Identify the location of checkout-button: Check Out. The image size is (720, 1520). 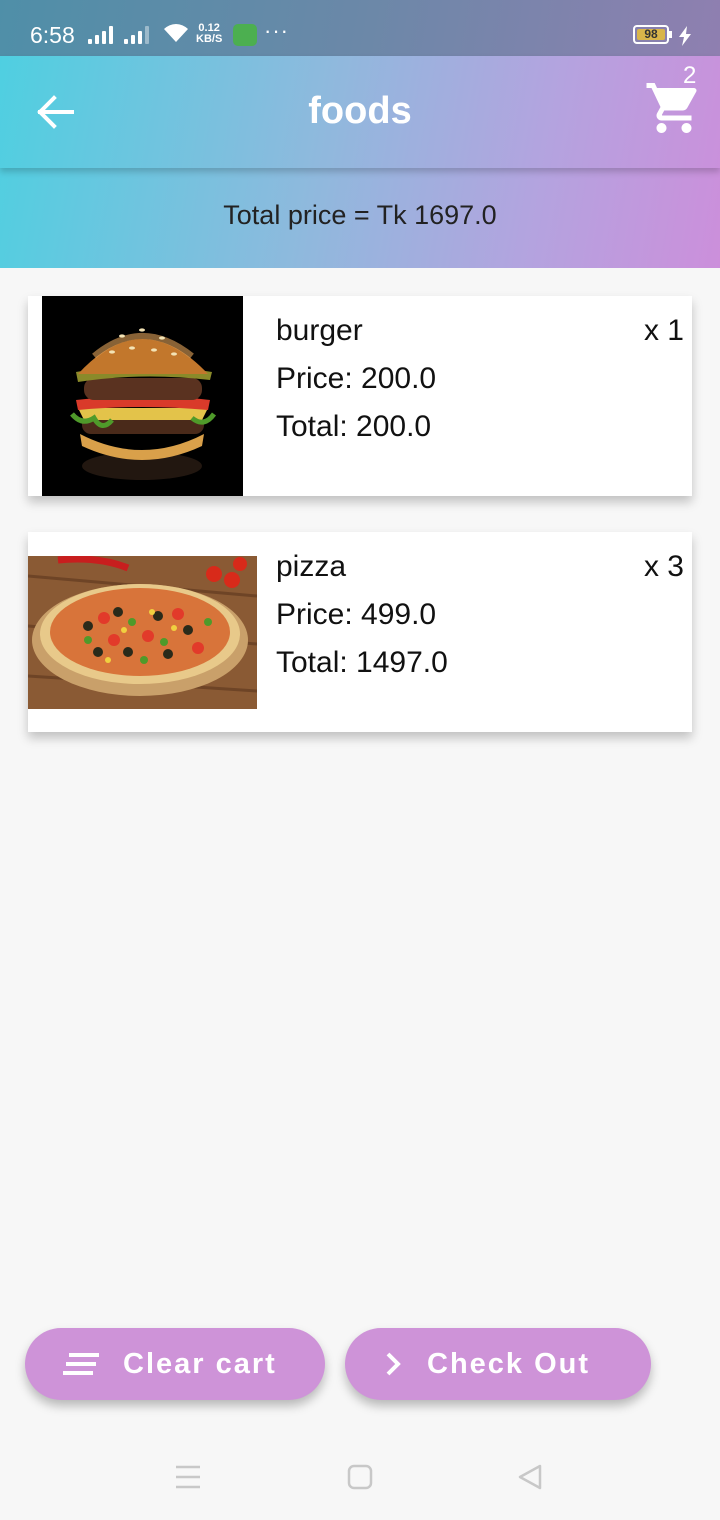
(498, 1364).